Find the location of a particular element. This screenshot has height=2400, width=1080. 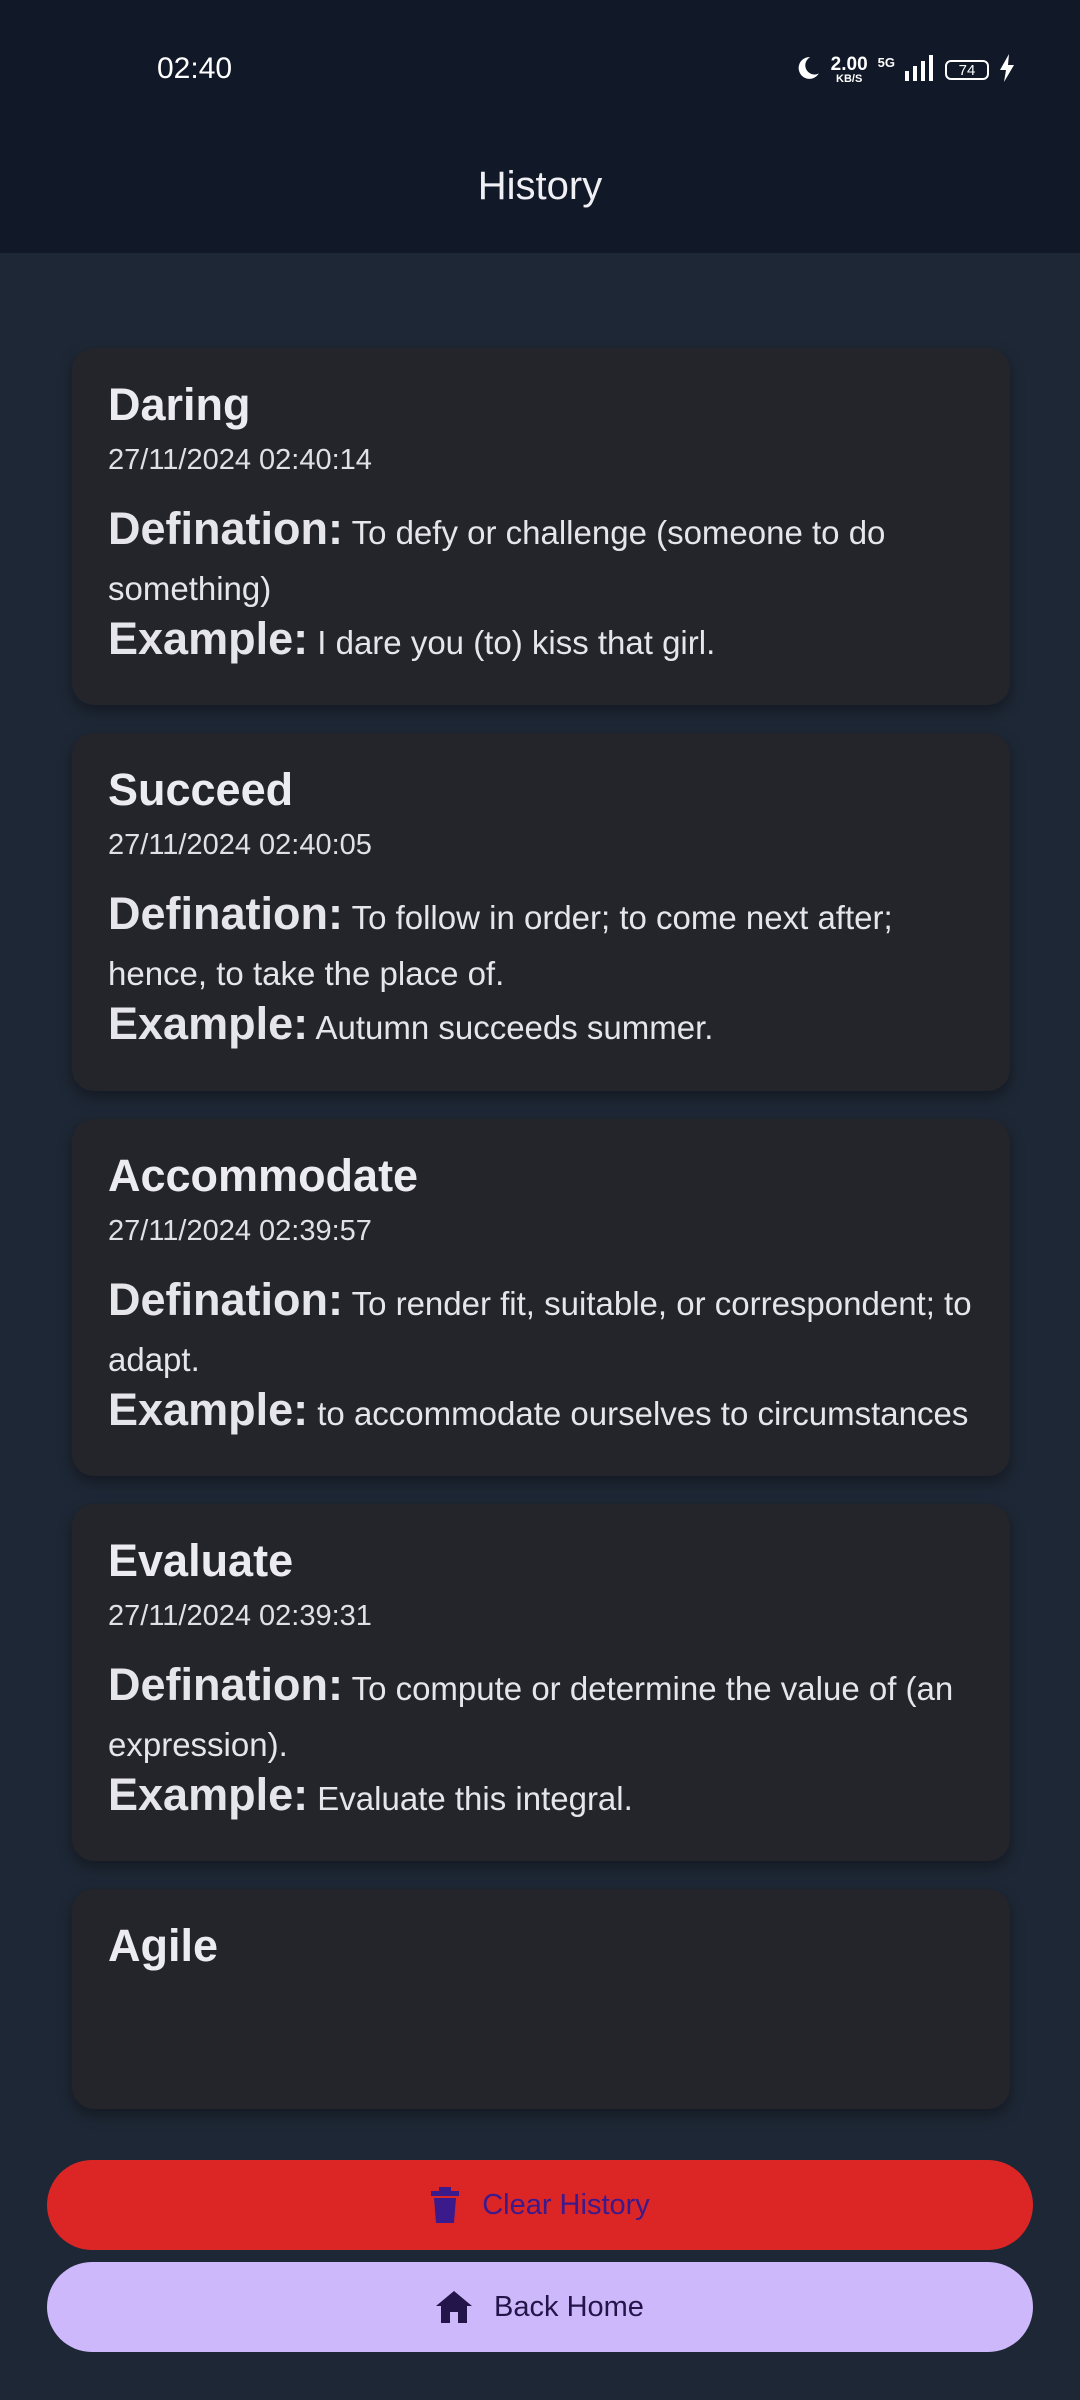

history-word: Accommodate is located at coordinates (263, 1175).